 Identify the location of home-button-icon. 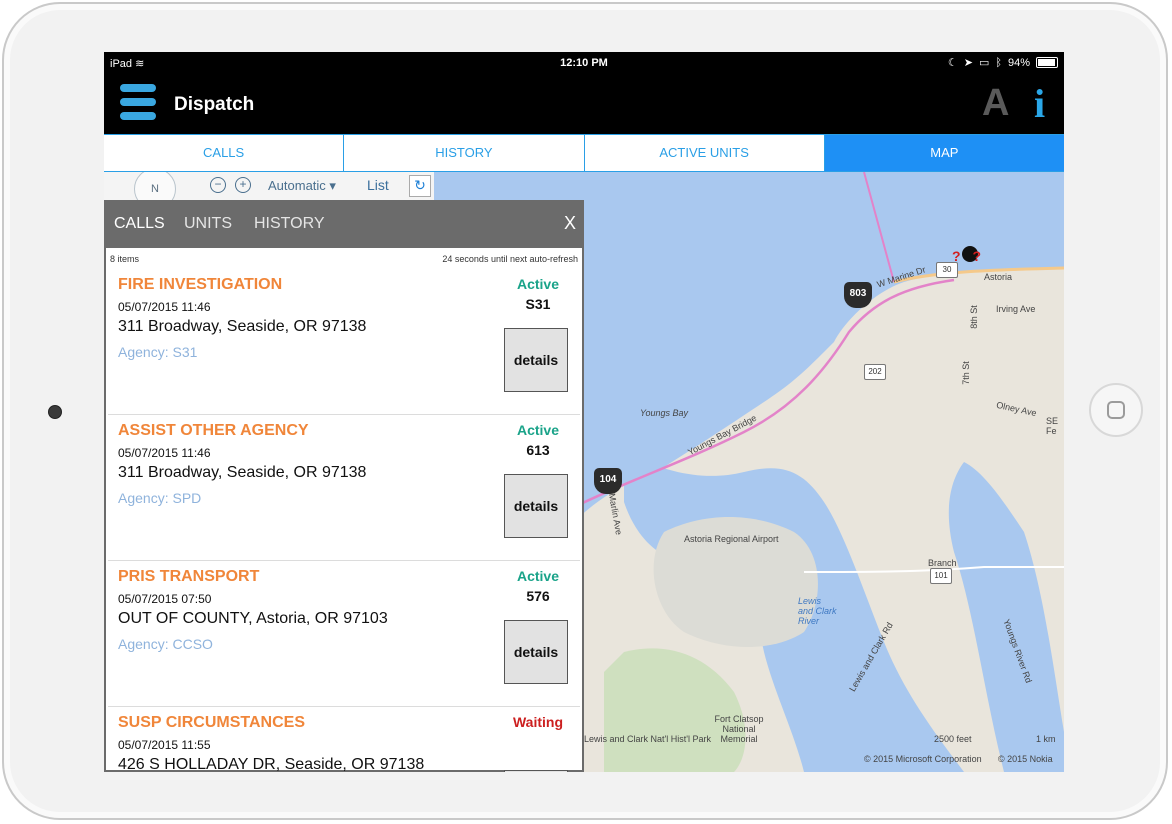
(1116, 410).